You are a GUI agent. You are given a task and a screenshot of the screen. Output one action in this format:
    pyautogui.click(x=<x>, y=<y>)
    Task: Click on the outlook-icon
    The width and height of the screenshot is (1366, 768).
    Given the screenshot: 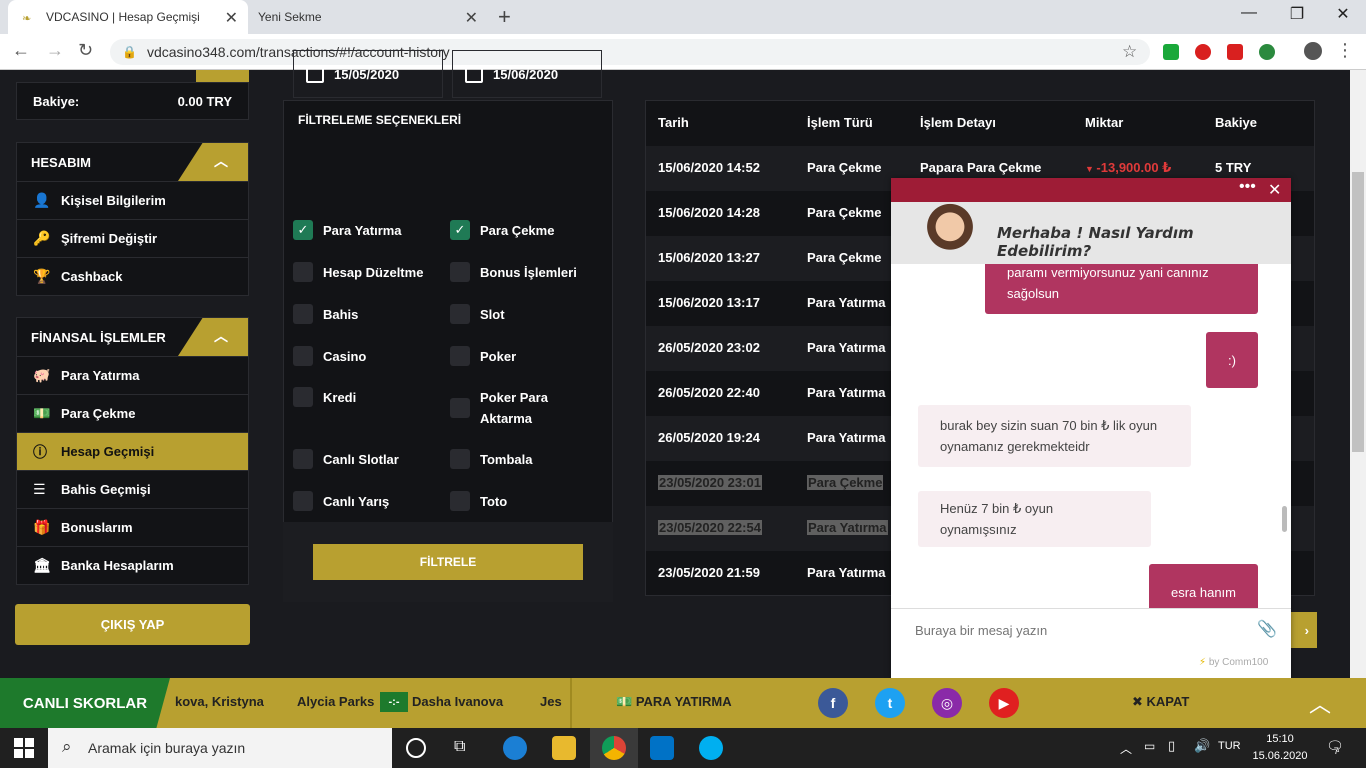 What is the action you would take?
    pyautogui.click(x=662, y=748)
    